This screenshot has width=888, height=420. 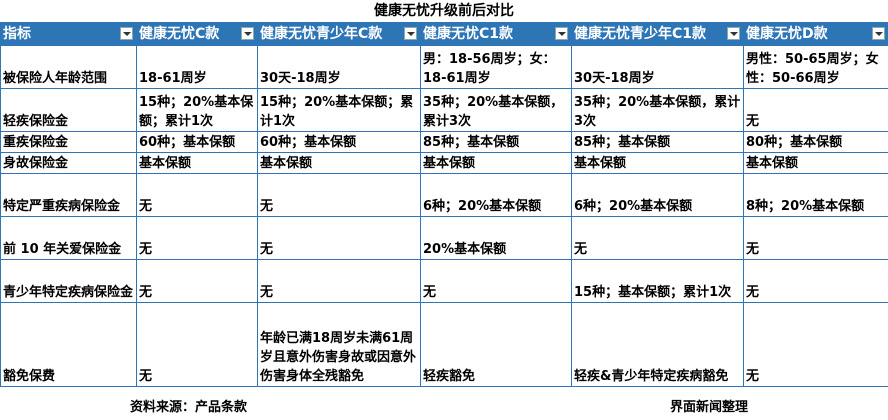 I want to click on row-label: 豁免保费, so click(x=68, y=344).